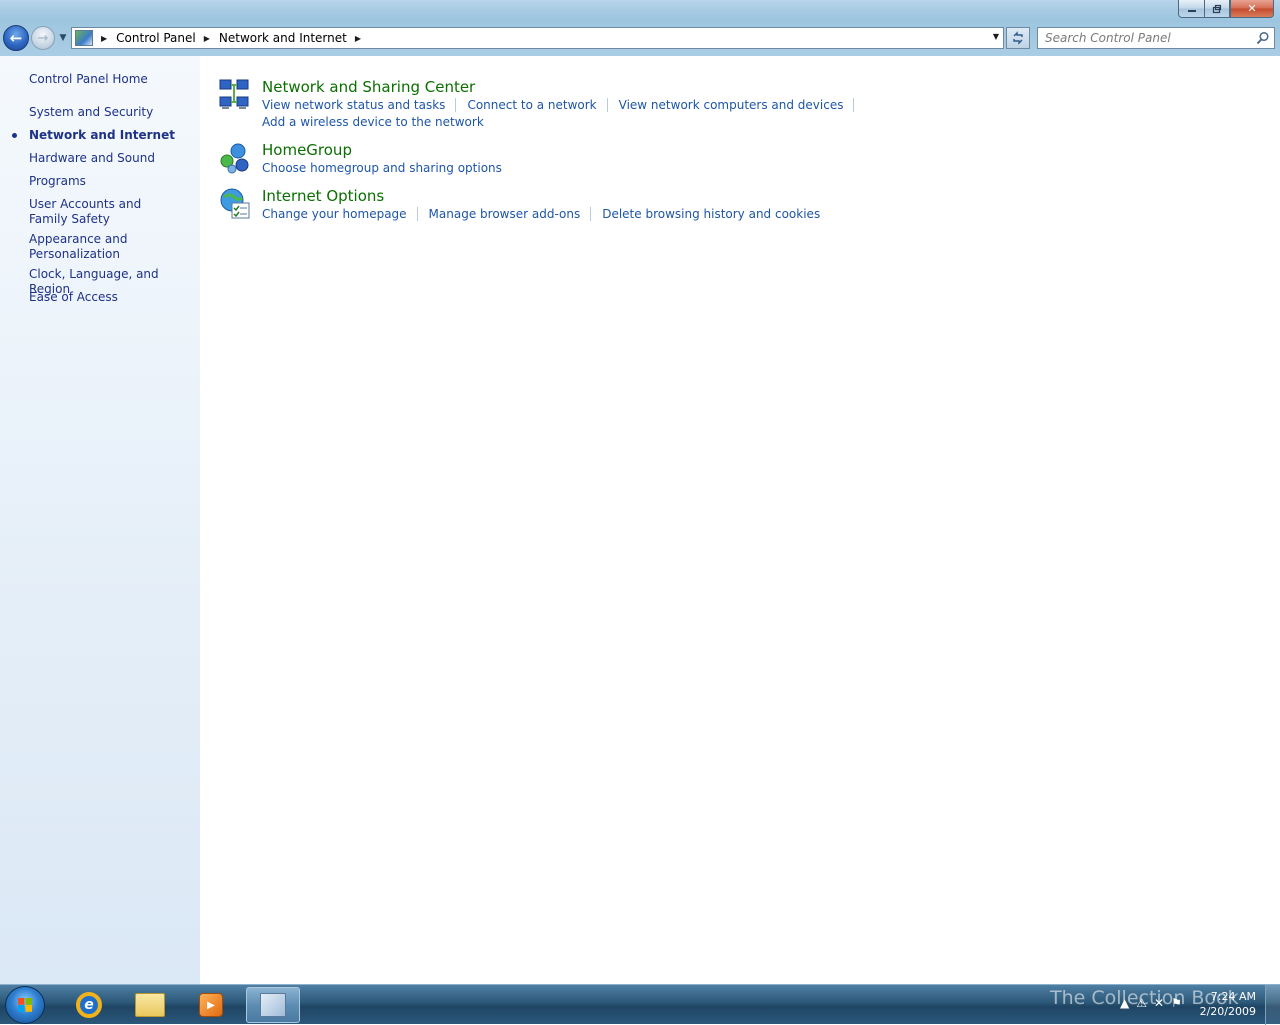 This screenshot has width=1280, height=1025. I want to click on change-homepage-link: Change your homepage, so click(340, 214).